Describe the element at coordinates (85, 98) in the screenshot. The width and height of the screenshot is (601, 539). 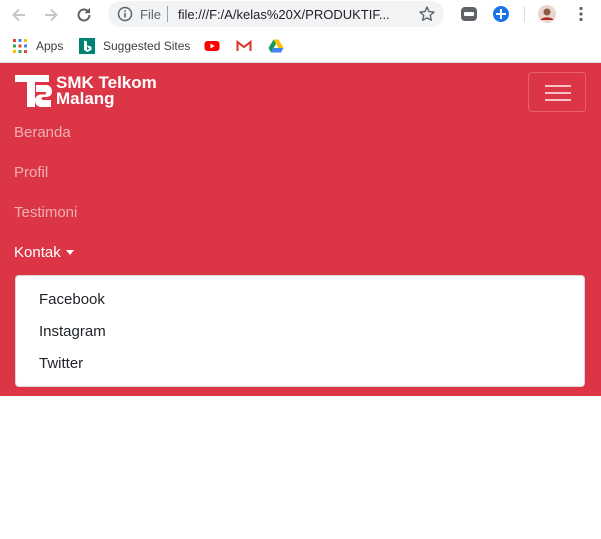
I see `brand-name-line2: Malang` at that location.